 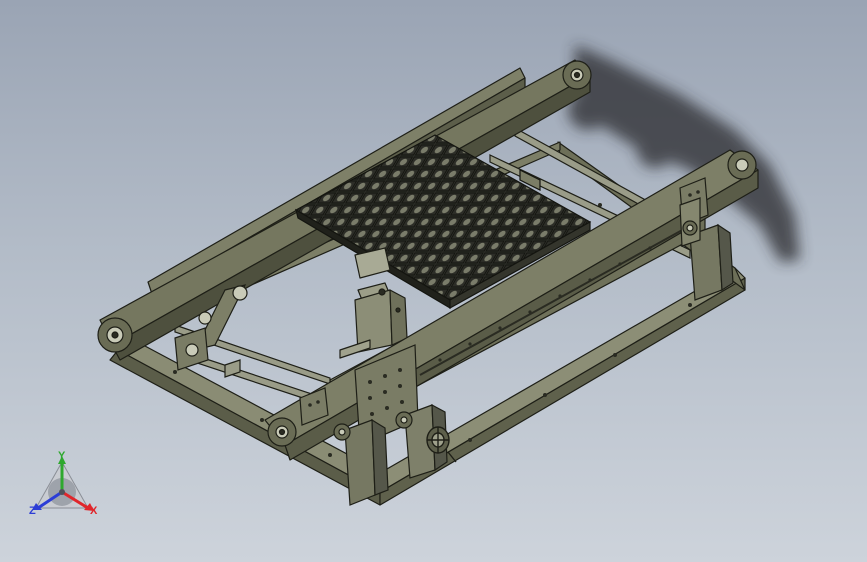 I want to click on z-axis-label: Z, so click(x=32, y=511).